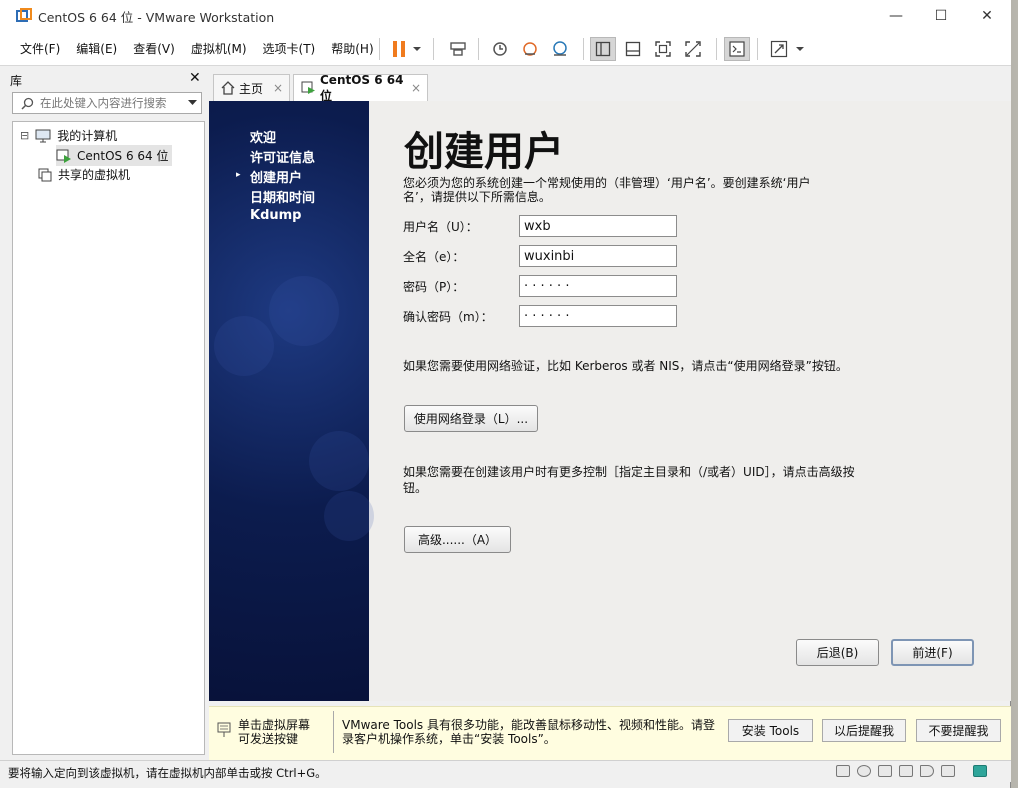 The height and width of the screenshot is (788, 1018). What do you see at coordinates (906, 771) in the screenshot?
I see `printer-icon` at bounding box center [906, 771].